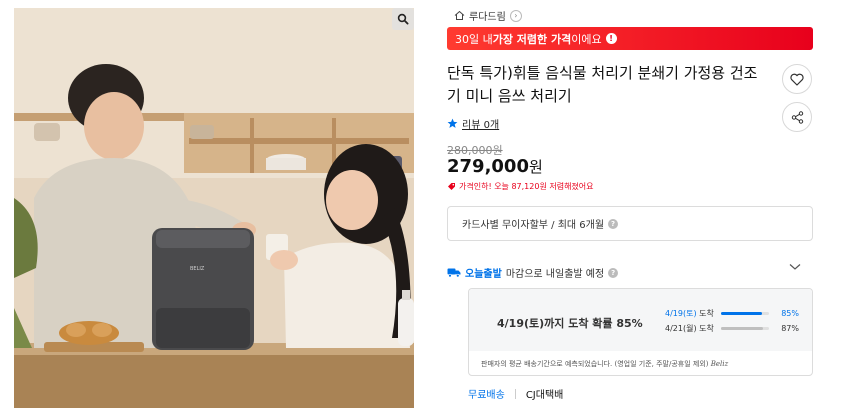  Describe the element at coordinates (570, 323) in the screenshot. I see `arrival-headline: 4/19(토)까지 도착 확률 85%` at that location.